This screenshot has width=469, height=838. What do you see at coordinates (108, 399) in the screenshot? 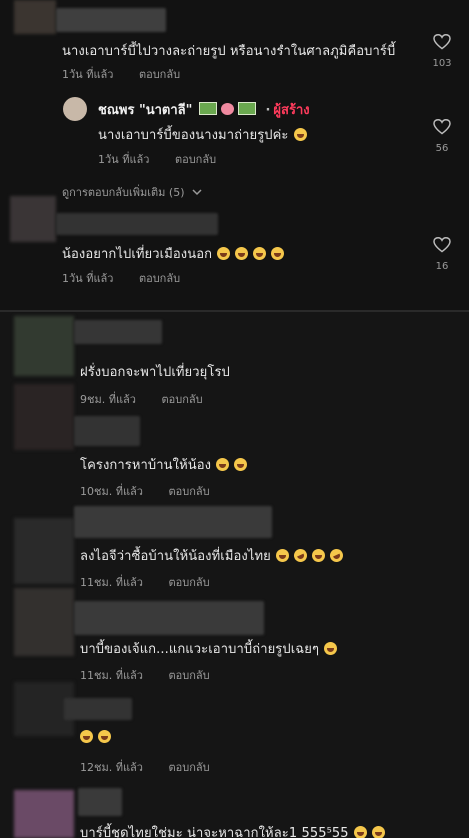
I see `comment-time: 9ชม. ที่แล้ว` at bounding box center [108, 399].